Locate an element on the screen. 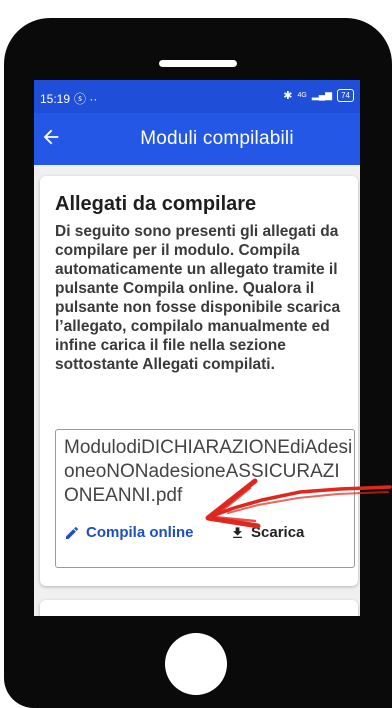 The height and width of the screenshot is (708, 392). status-bar: 15:19 ⓢ ·· ✱ 4G ▂▄▆ 74 is located at coordinates (197, 96).